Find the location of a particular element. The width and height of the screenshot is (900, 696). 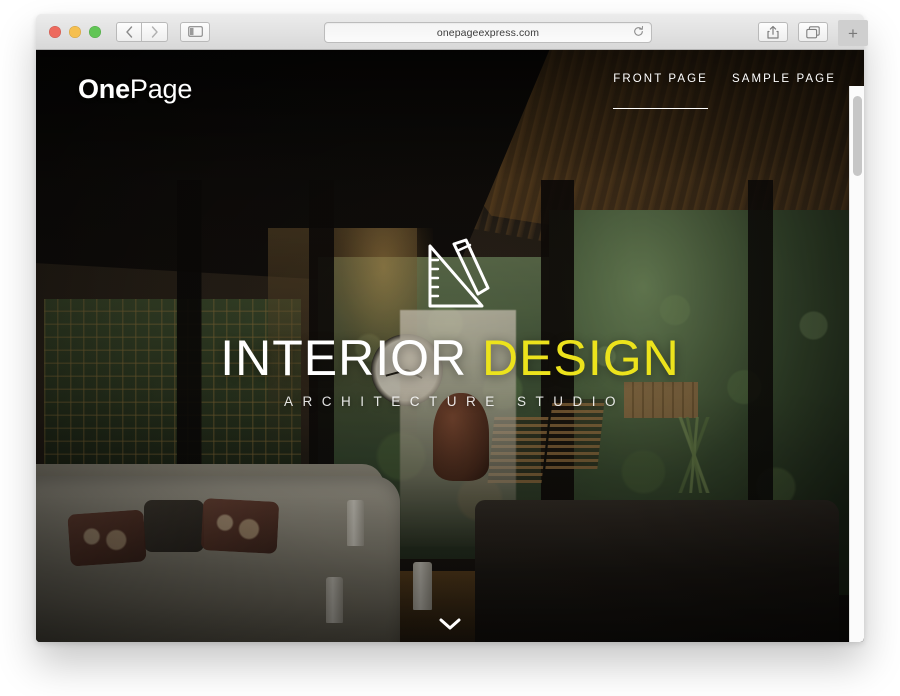

site-header: OnePage FRONT PAGE SAMPLE PAGE is located at coordinates (450, 89).